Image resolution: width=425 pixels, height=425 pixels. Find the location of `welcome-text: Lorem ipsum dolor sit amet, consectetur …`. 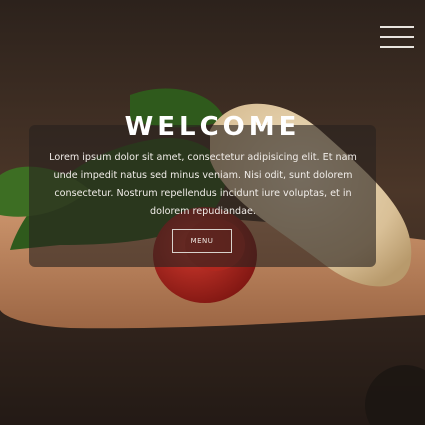

welcome-text: Lorem ipsum dolor sit amet, consectetur … is located at coordinates (203, 184).